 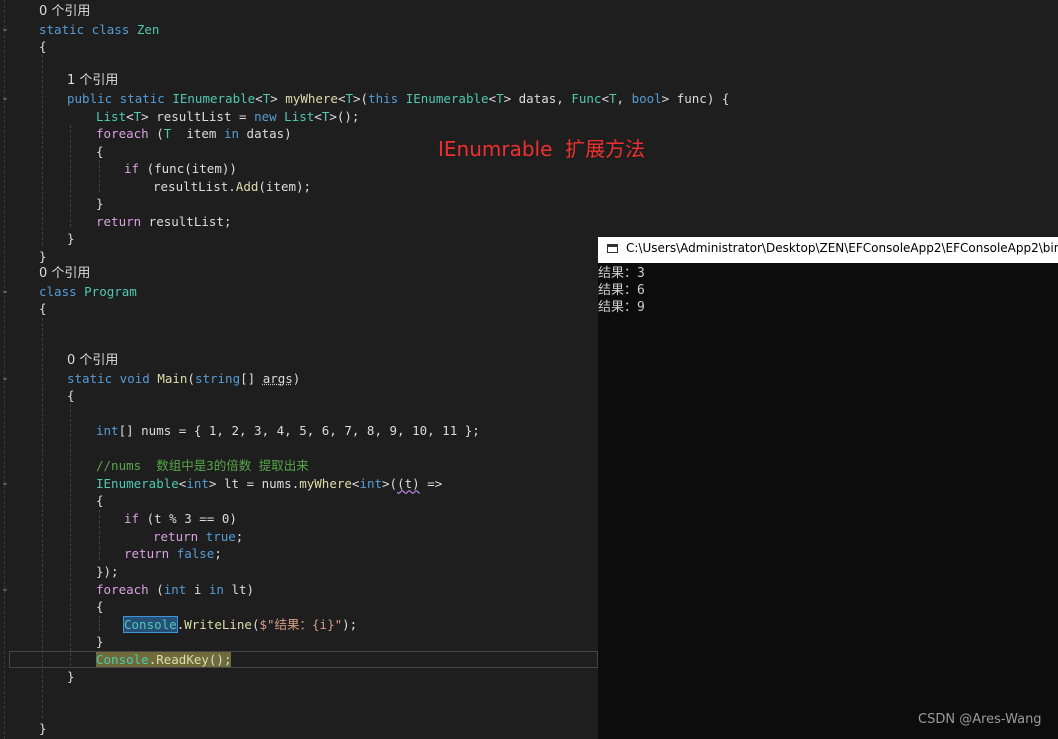 I want to click on code-token: =>, so click(x=431, y=483).